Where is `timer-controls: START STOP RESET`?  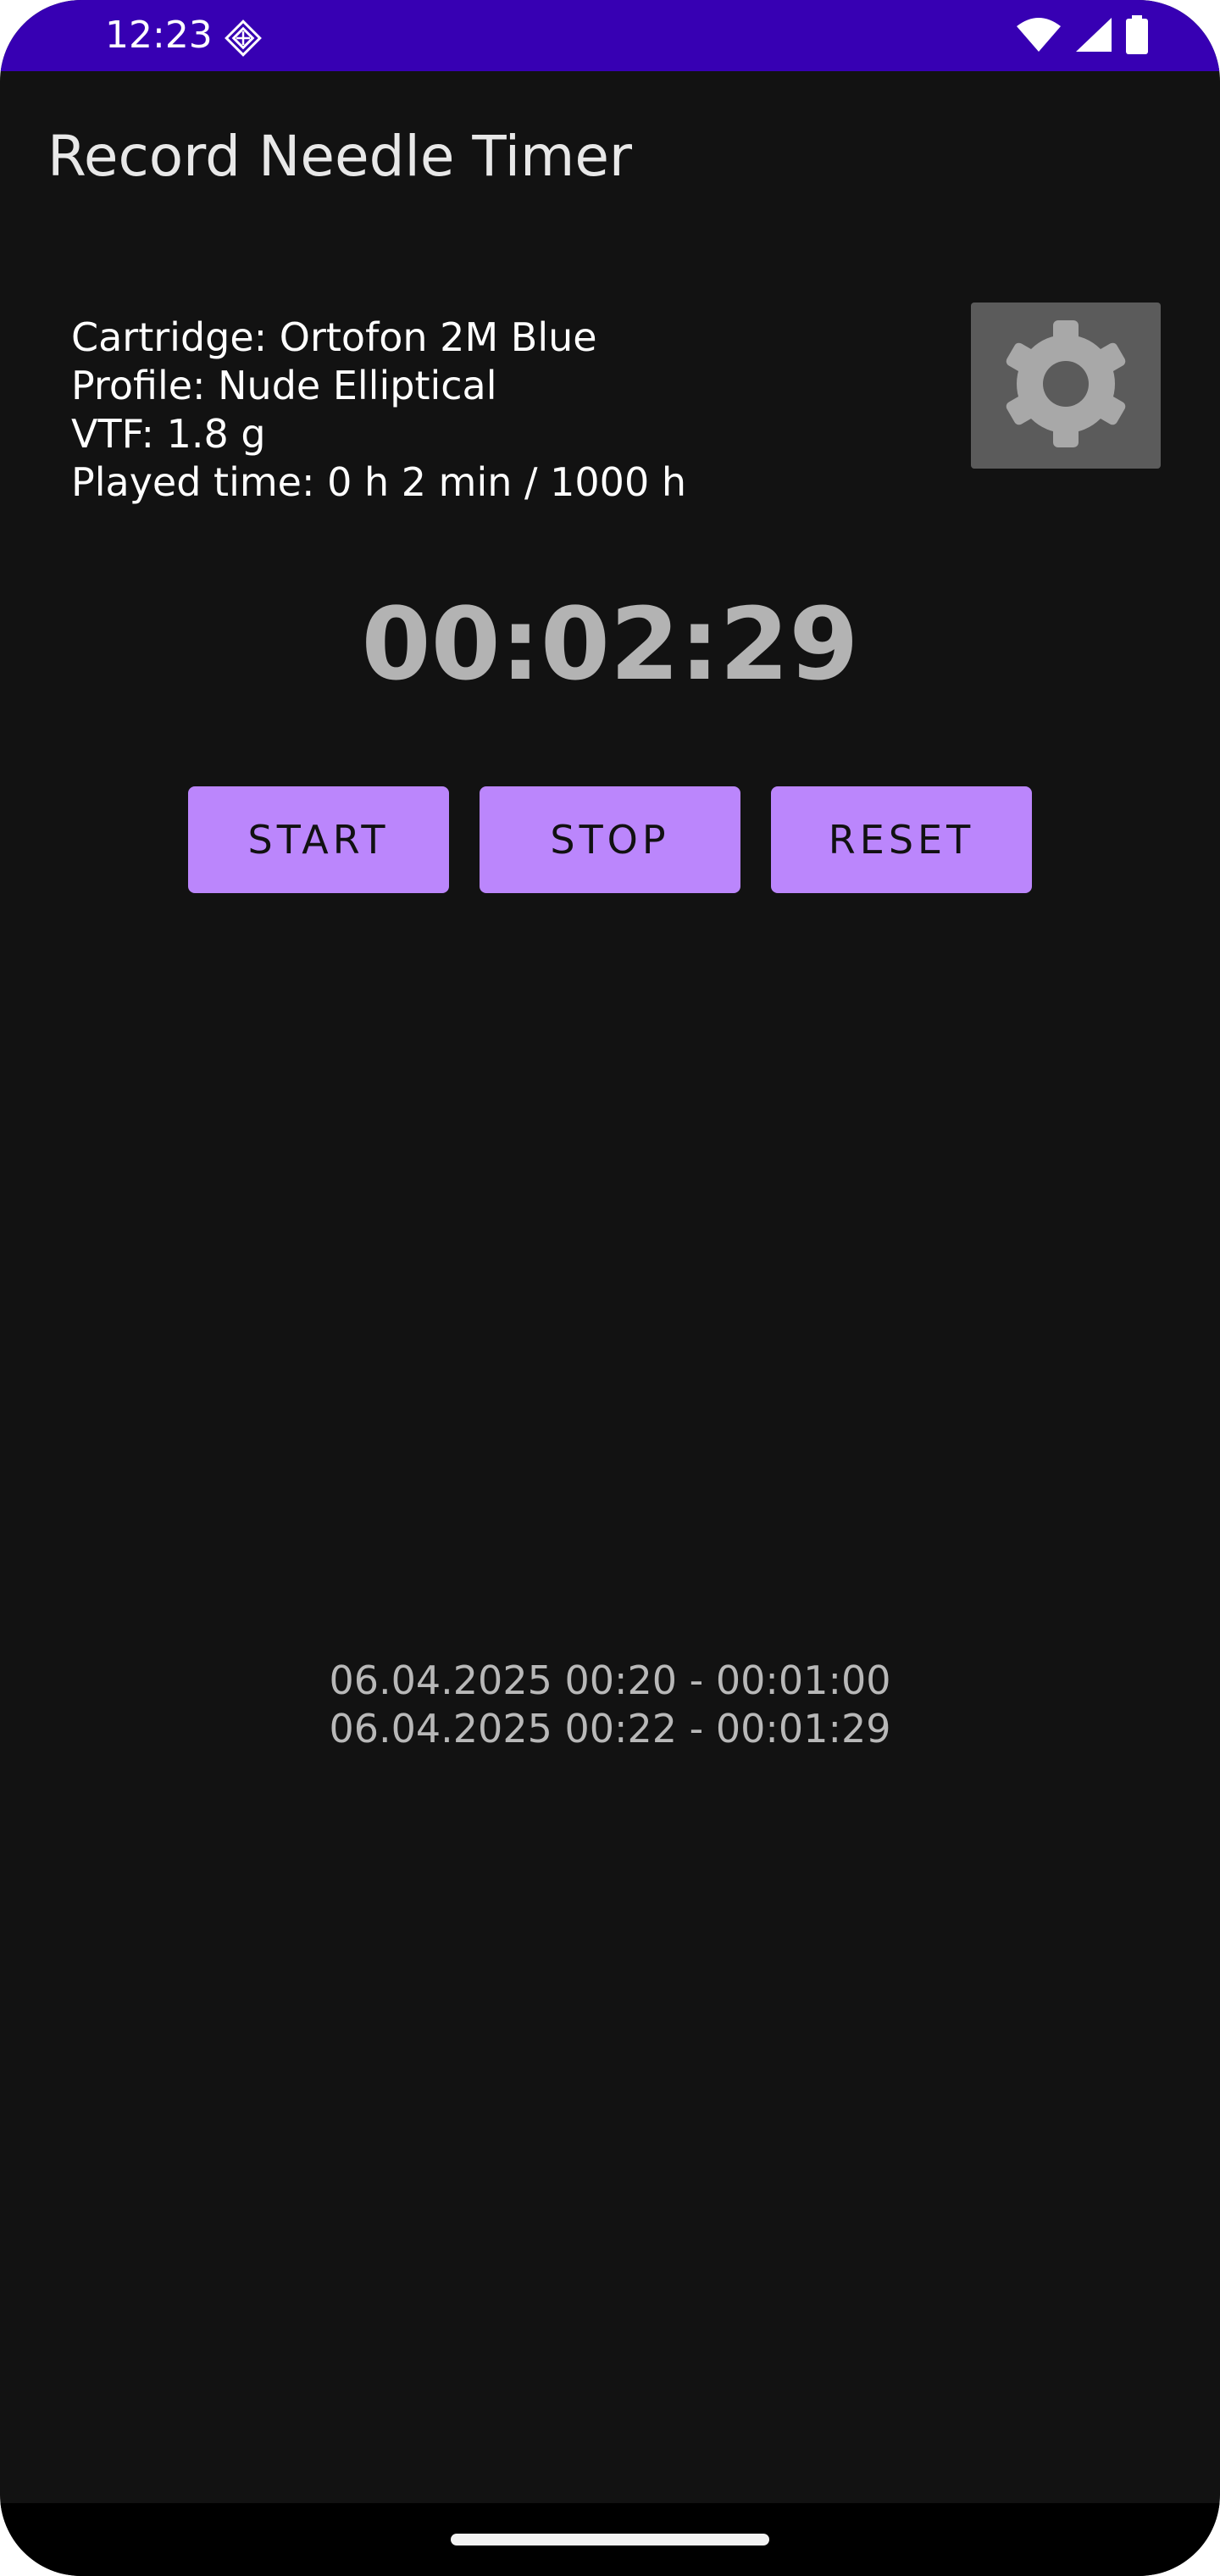
timer-controls: START STOP RESET is located at coordinates (610, 839).